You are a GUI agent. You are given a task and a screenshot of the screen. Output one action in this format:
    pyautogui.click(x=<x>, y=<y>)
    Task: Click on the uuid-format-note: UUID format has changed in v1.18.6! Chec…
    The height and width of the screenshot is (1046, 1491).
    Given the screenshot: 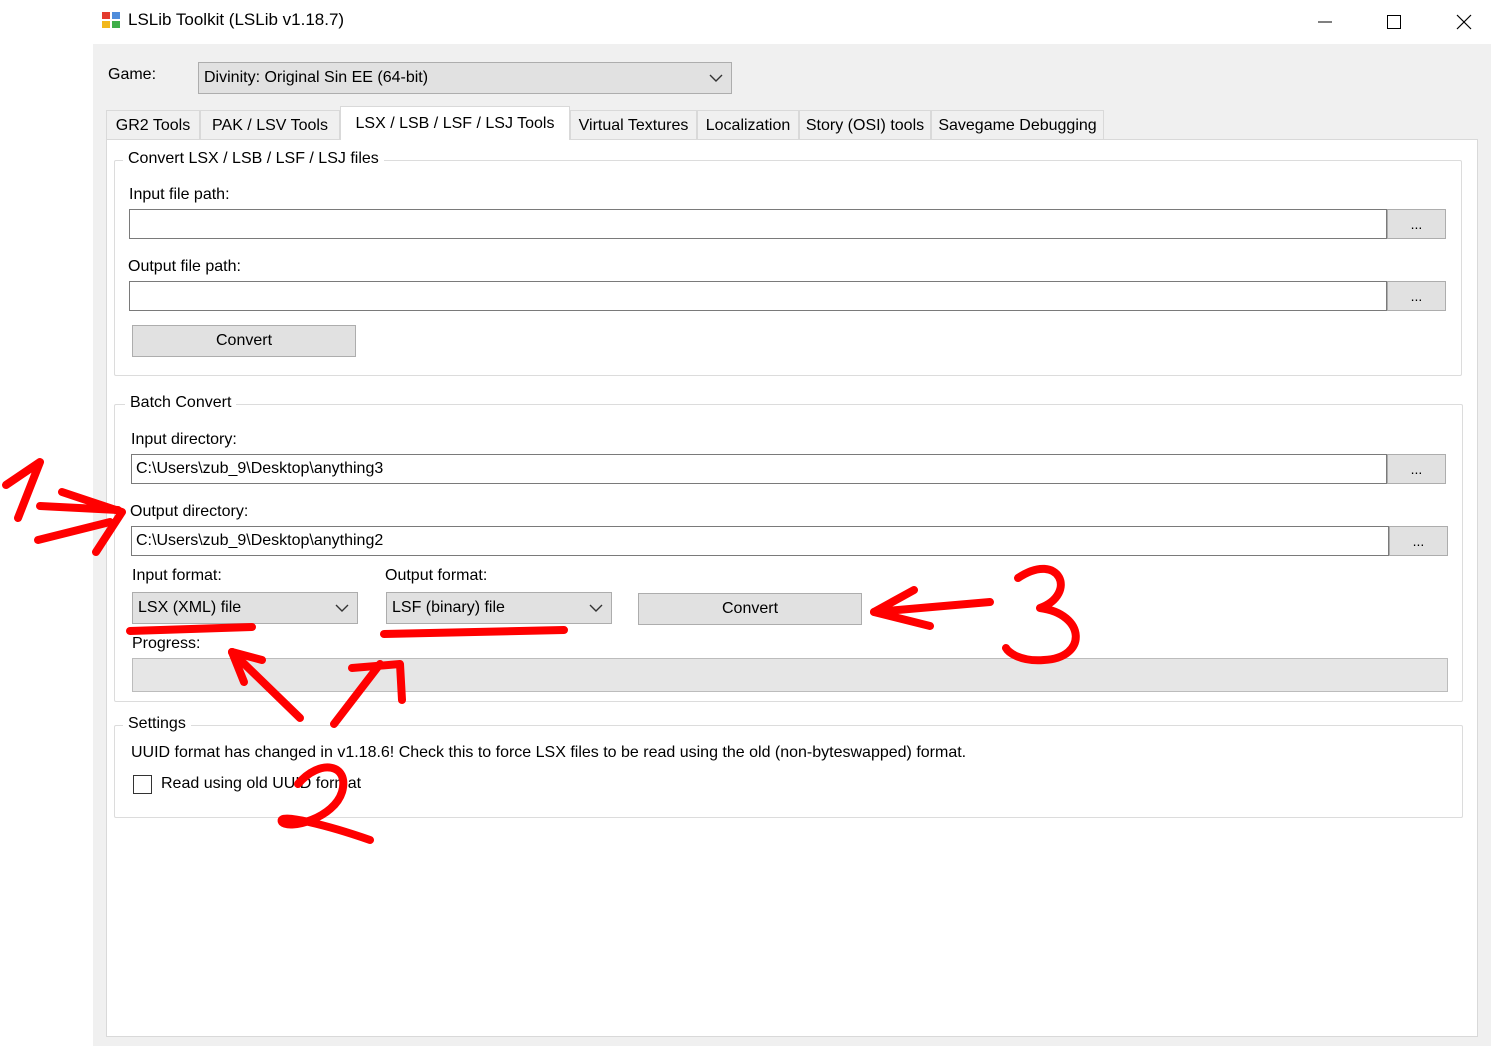 What is the action you would take?
    pyautogui.click(x=549, y=752)
    